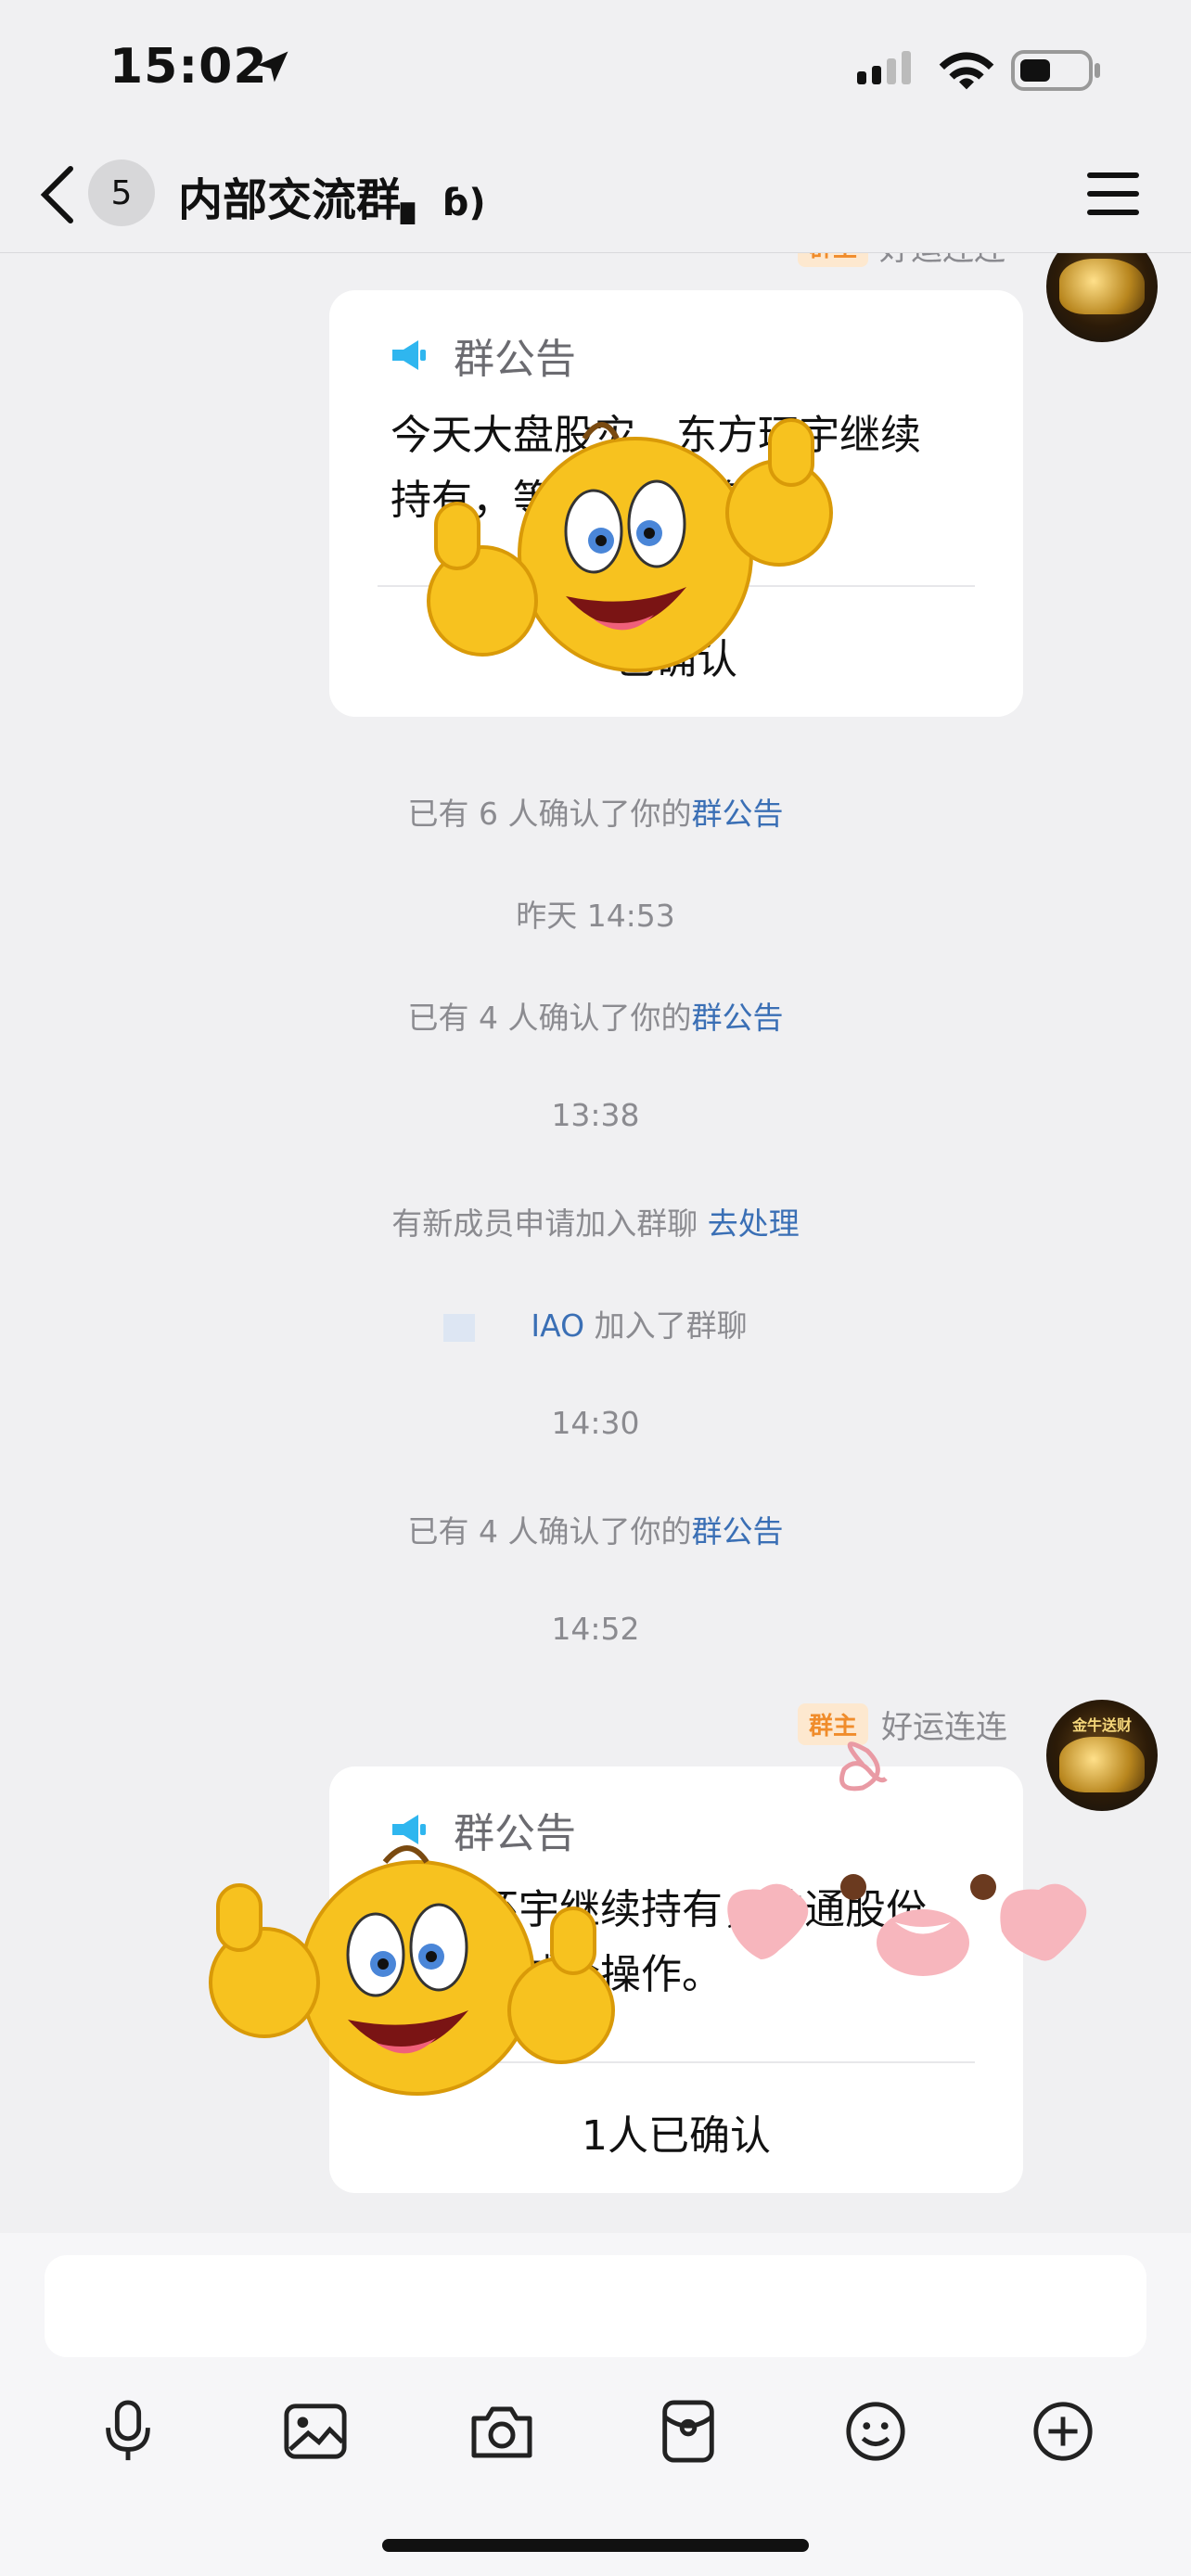 Image resolution: width=1191 pixels, height=2576 pixels. I want to click on emoji-button, so click(875, 2432).